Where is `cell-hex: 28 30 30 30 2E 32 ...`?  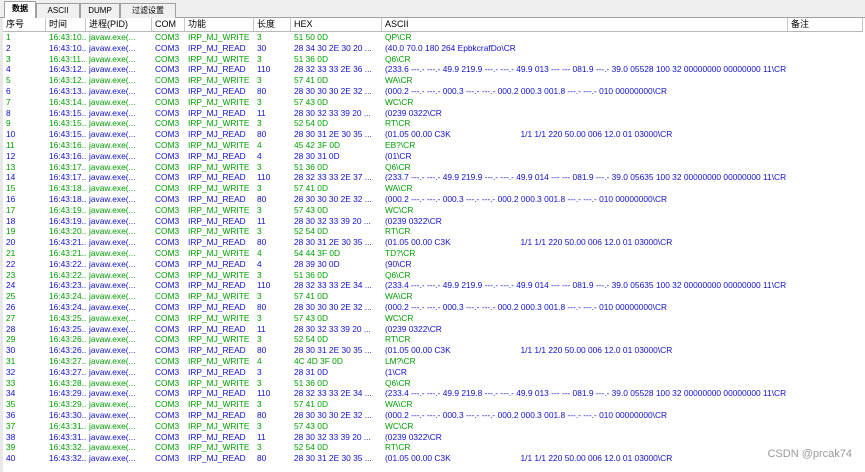 cell-hex: 28 30 30 30 2E 32 ... is located at coordinates (333, 199).